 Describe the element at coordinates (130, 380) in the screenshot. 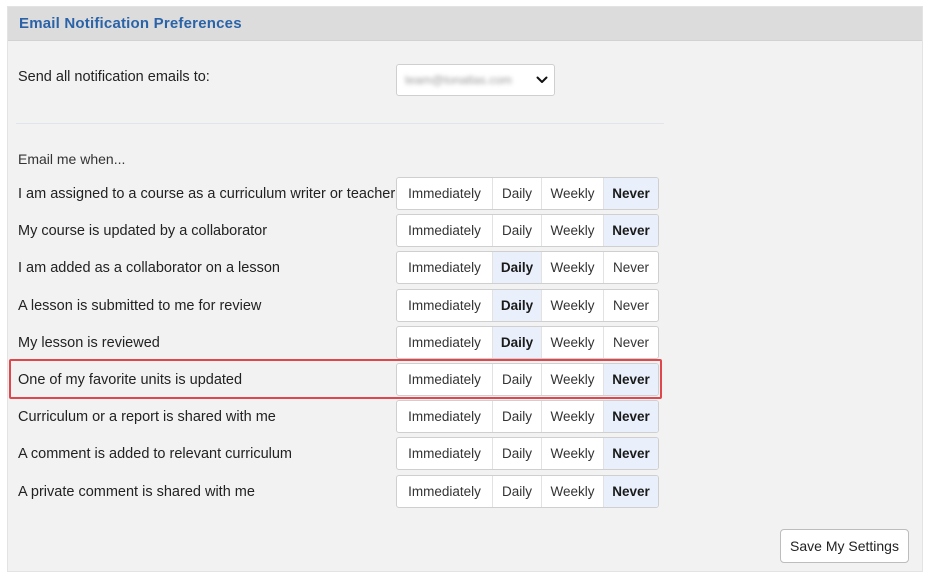

I see `preference-row-label: One of my favorite units is updated` at that location.